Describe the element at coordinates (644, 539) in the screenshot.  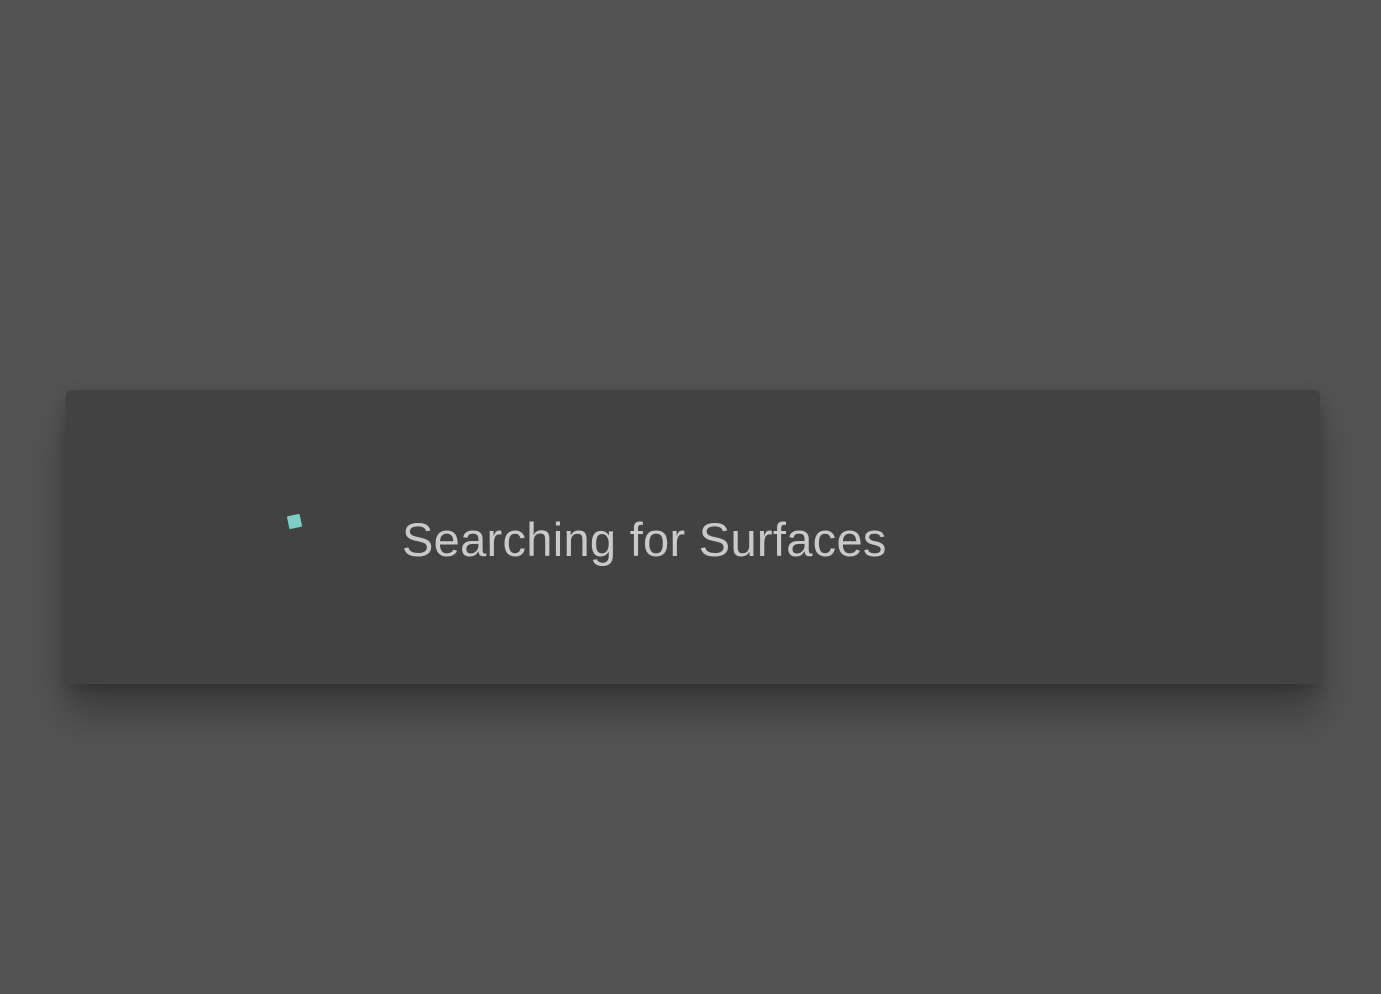
I see `status-message: Searching for Surfaces` at that location.